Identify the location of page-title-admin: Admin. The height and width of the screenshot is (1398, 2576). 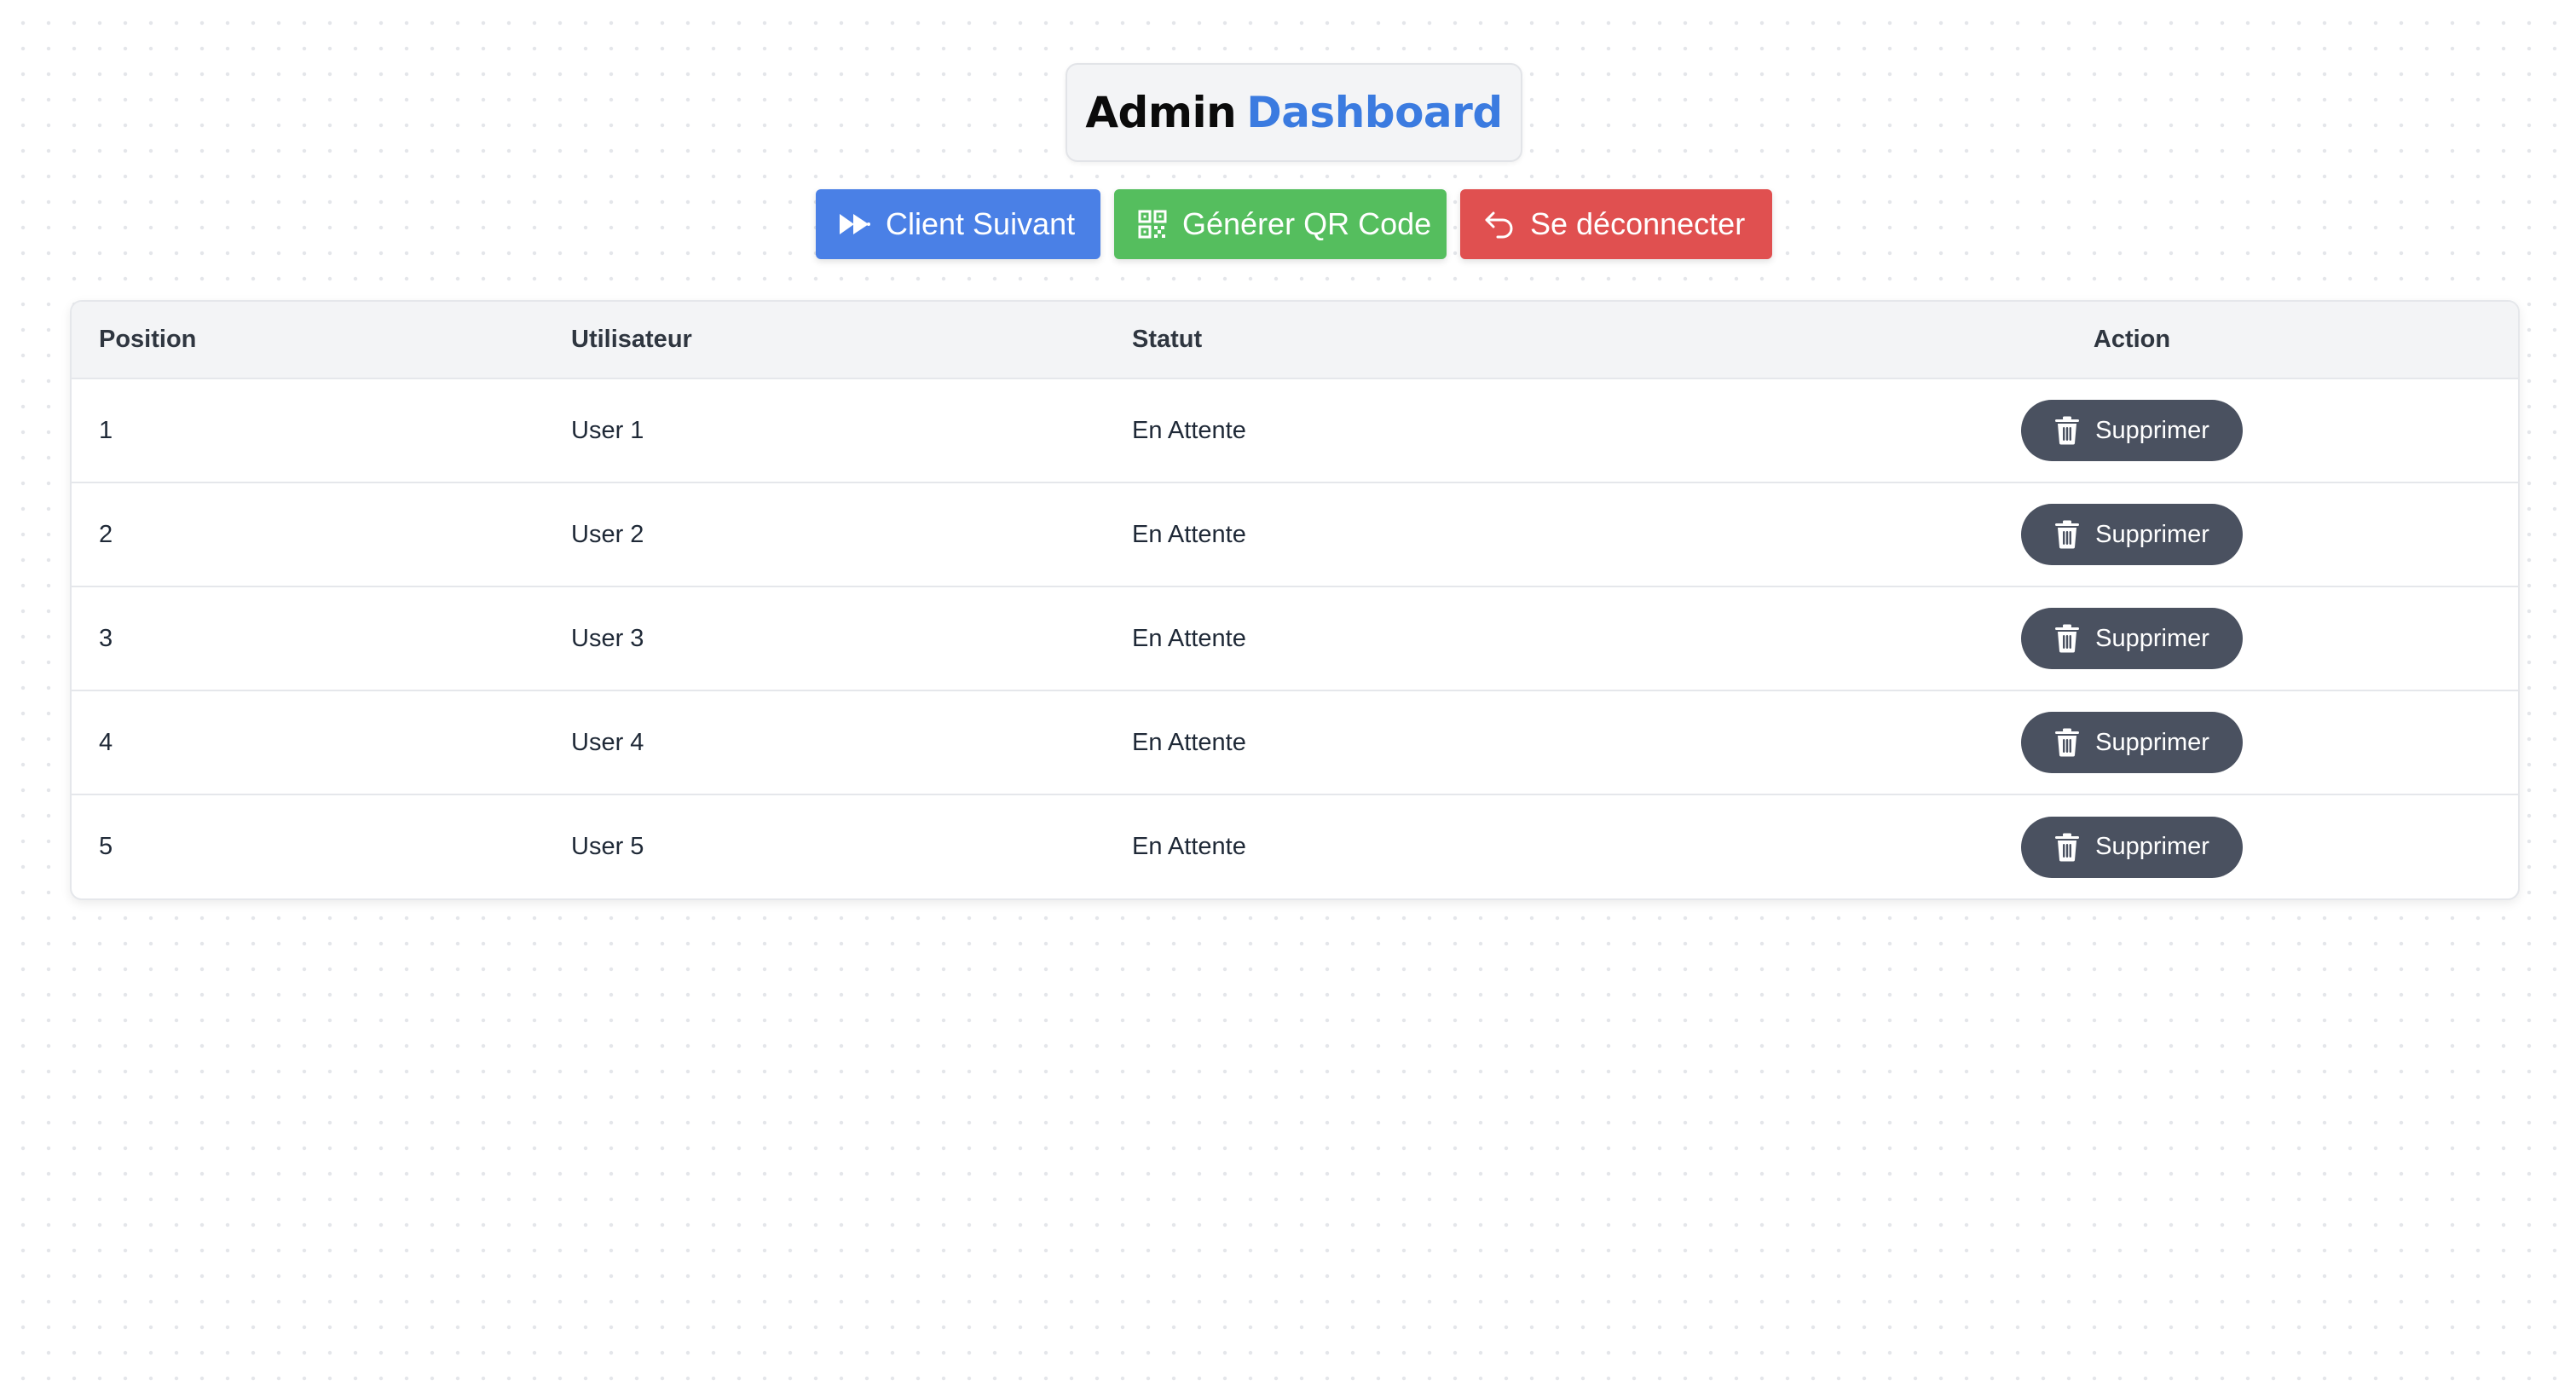
(1161, 113).